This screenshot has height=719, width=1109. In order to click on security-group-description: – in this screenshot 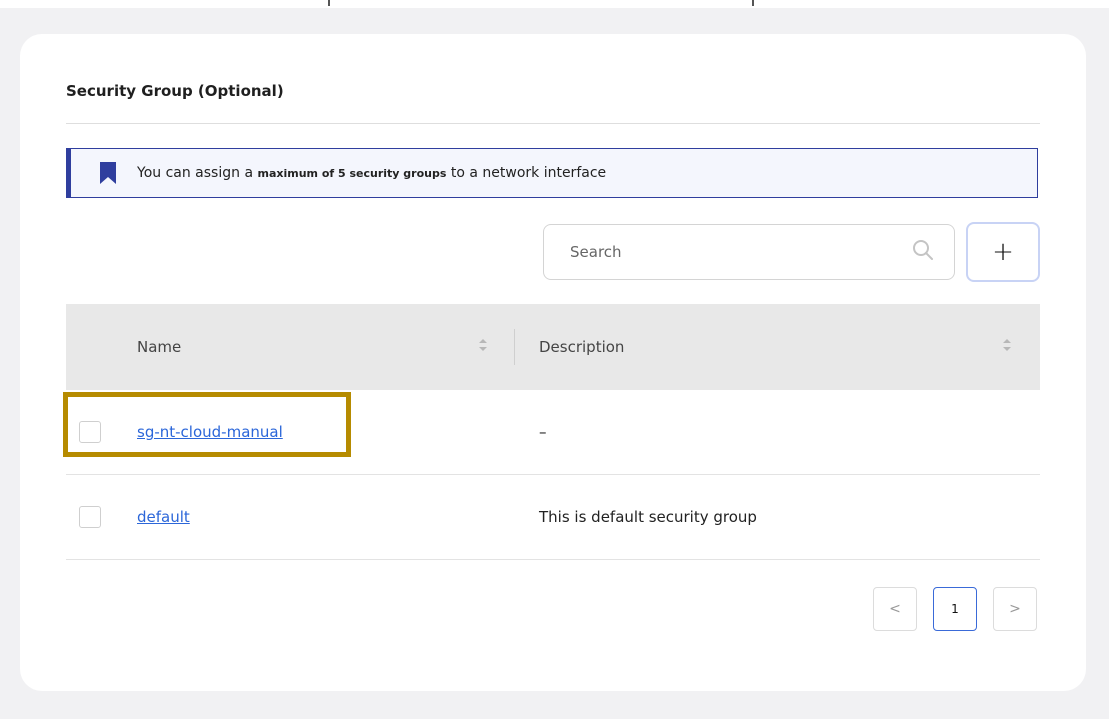, I will do `click(543, 432)`.